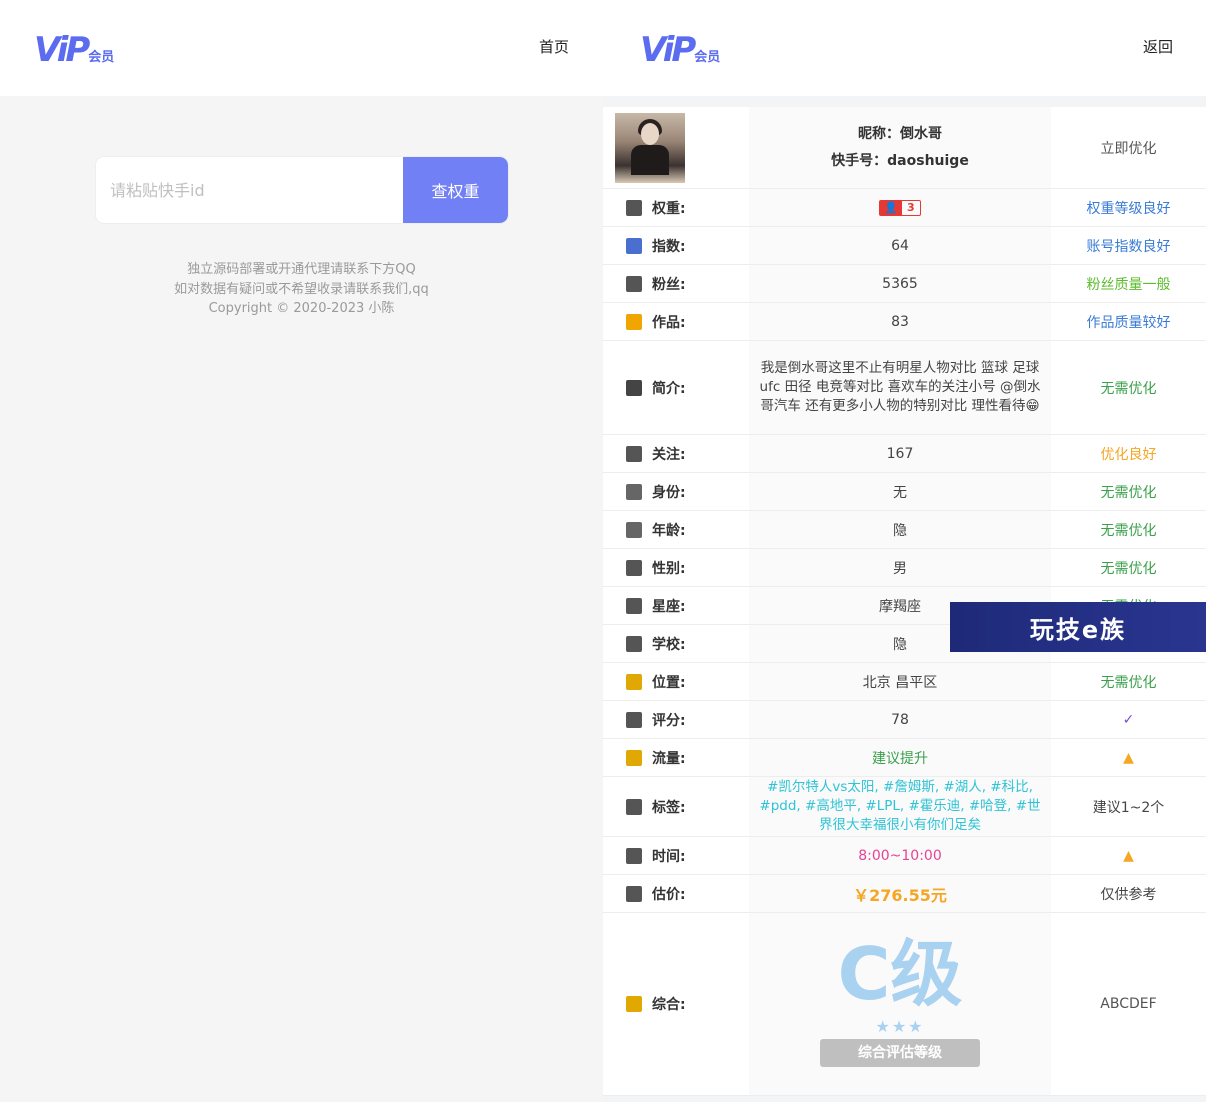 This screenshot has height=1102, width=1206. What do you see at coordinates (669, 856) in the screenshot?
I see `row-label-text: 时间:` at bounding box center [669, 856].